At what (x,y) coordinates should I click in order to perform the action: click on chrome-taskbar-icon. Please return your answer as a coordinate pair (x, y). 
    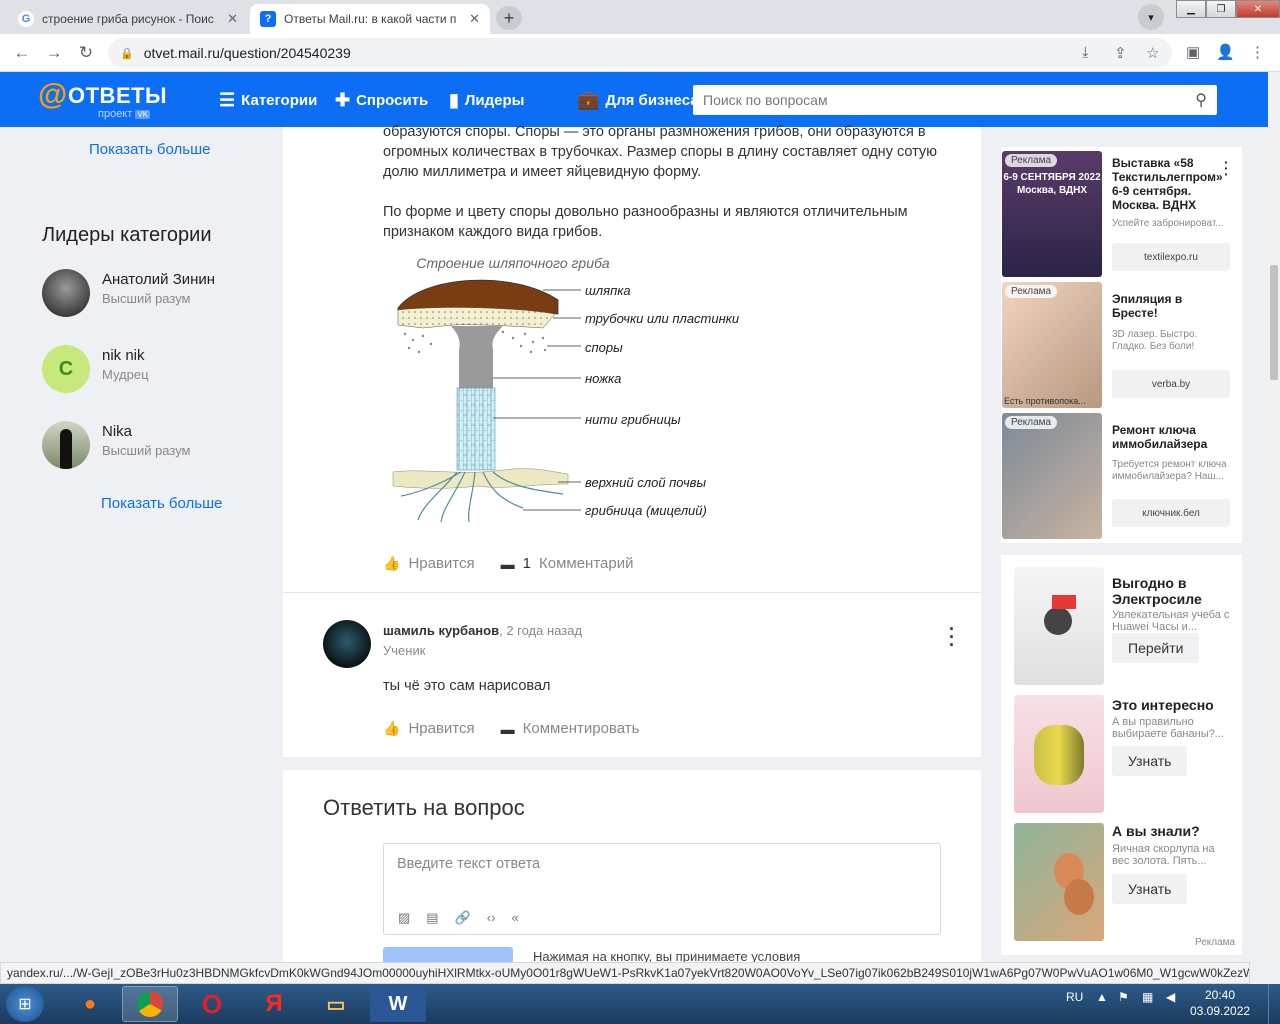
    Looking at the image, I should click on (150, 1004).